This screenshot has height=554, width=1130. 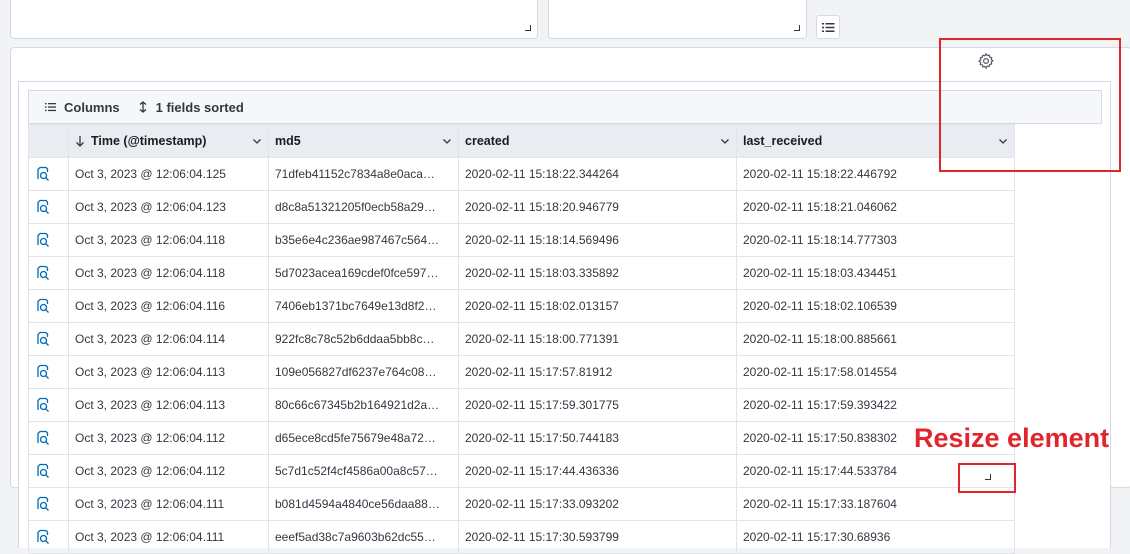 I want to click on cell-time: Oct 3, 2023 @ 12:06:04.125, so click(x=168, y=174).